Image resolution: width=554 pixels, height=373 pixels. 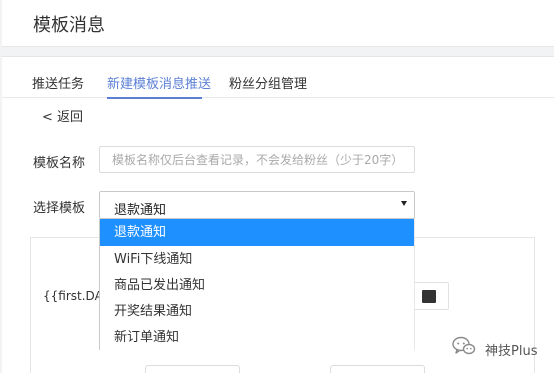 What do you see at coordinates (140, 210) in the screenshot?
I see `template-select-value: 退款通知` at bounding box center [140, 210].